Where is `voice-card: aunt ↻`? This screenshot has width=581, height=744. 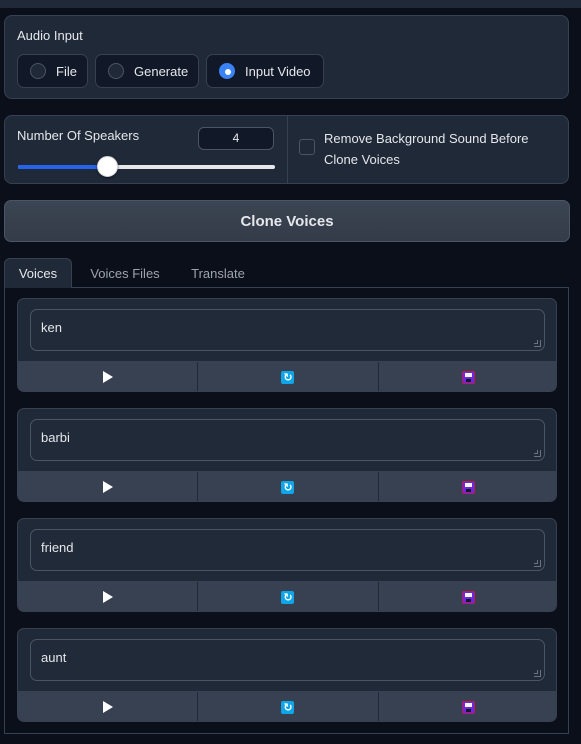 voice-card: aunt ↻ is located at coordinates (287, 675).